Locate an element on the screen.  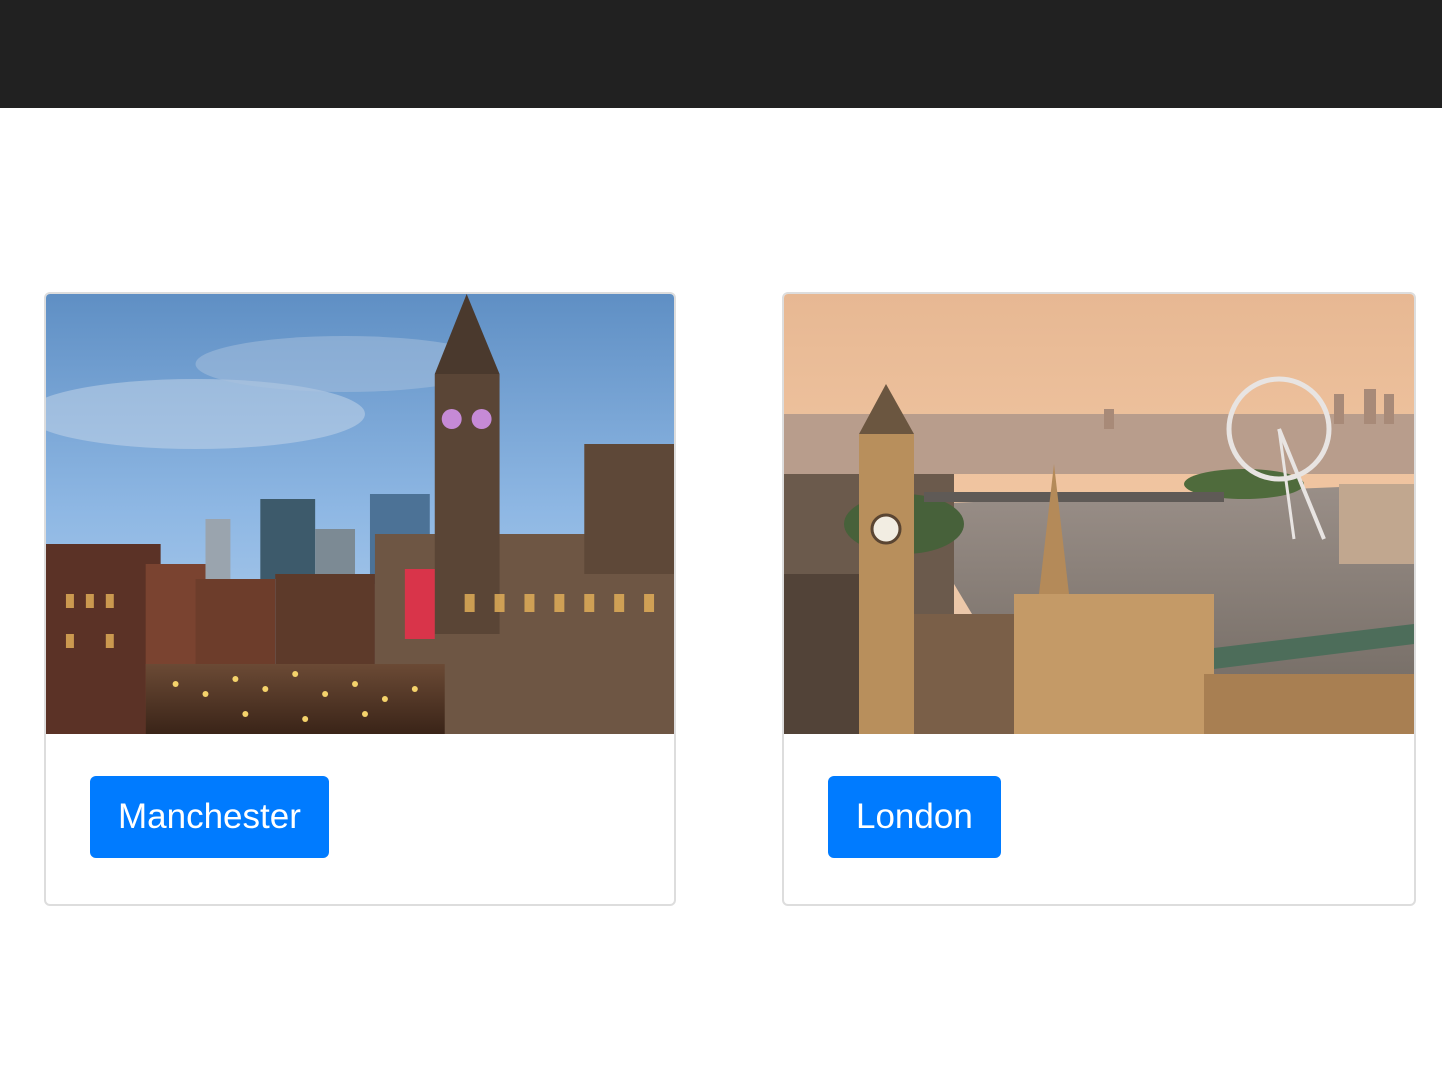
top-navbar is located at coordinates (721, 54).